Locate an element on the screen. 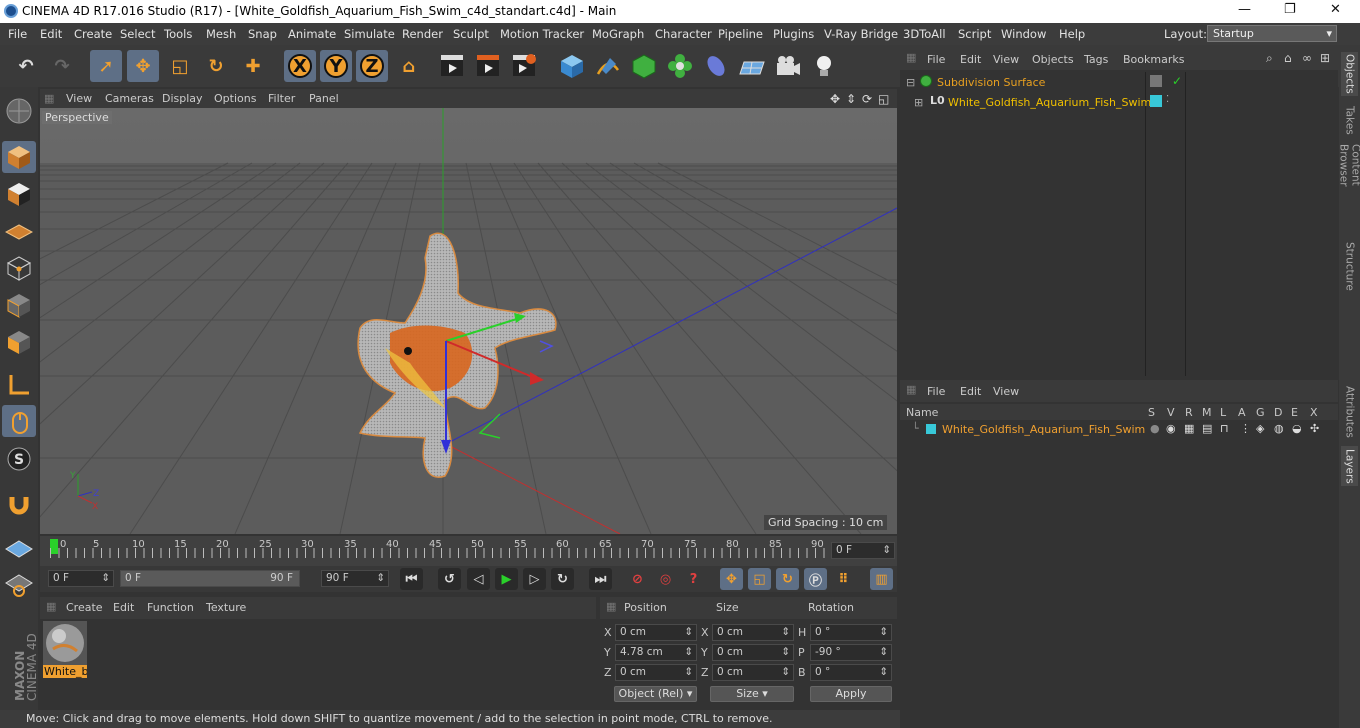  object-menu-objects: Objects is located at coordinates (1053, 59).